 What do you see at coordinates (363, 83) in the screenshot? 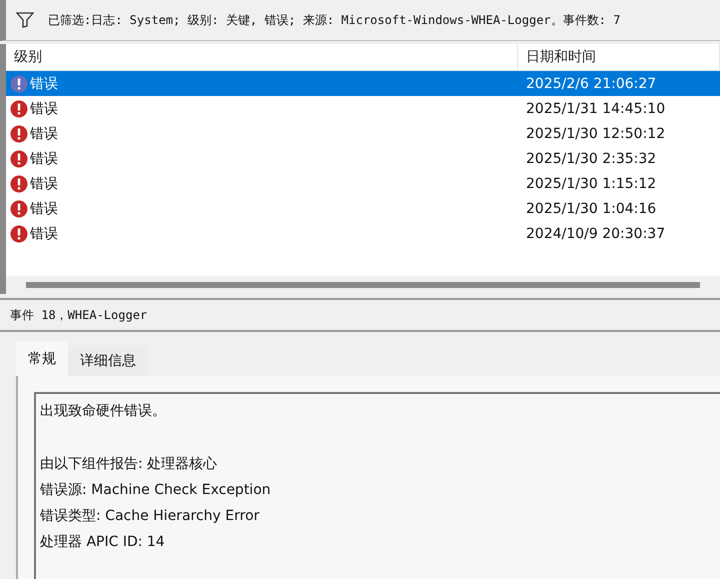
I see `event-row: 错误 2025/2/6 21:06:27` at bounding box center [363, 83].